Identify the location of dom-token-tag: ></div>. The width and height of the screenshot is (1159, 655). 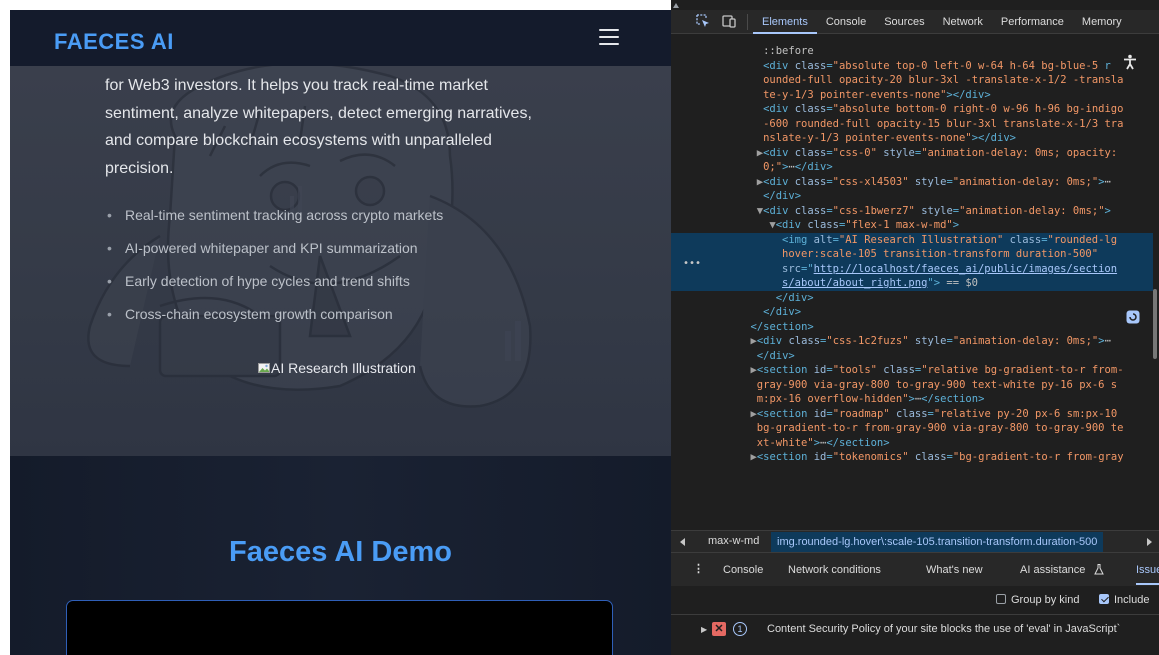
(968, 94).